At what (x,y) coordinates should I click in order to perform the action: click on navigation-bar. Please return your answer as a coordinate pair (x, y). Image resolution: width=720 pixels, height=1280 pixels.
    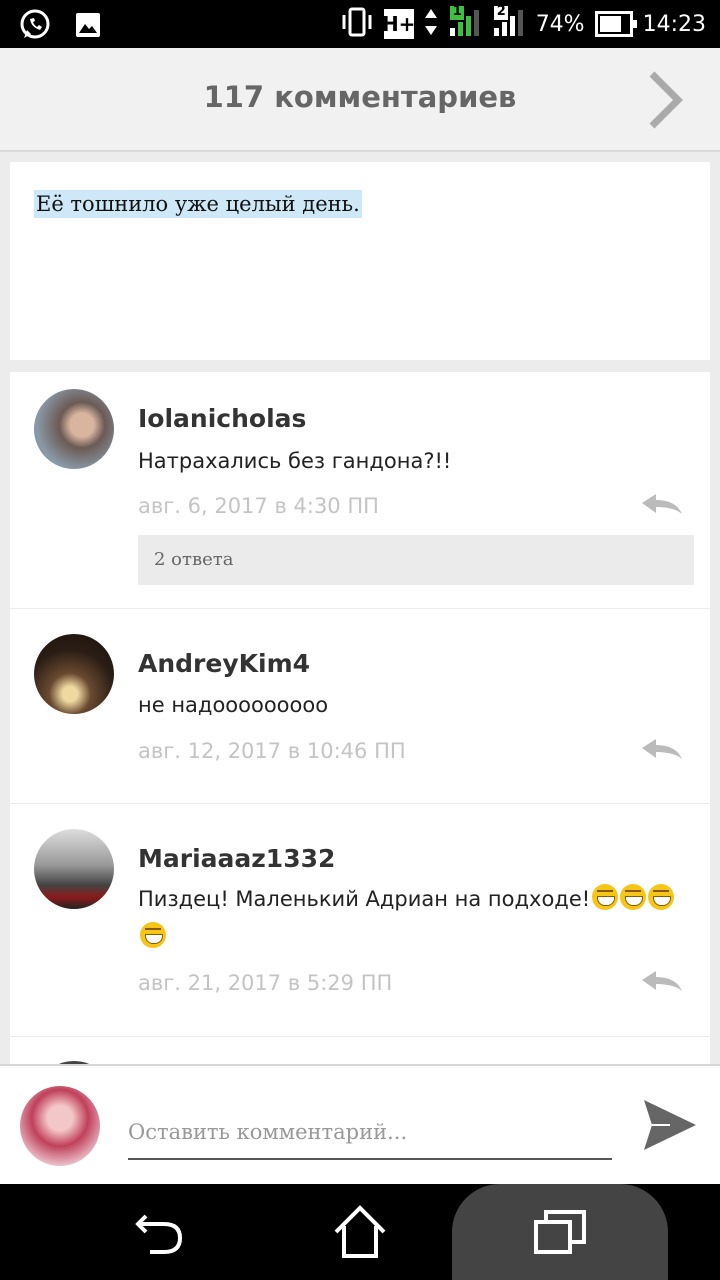
    Looking at the image, I should click on (360, 1232).